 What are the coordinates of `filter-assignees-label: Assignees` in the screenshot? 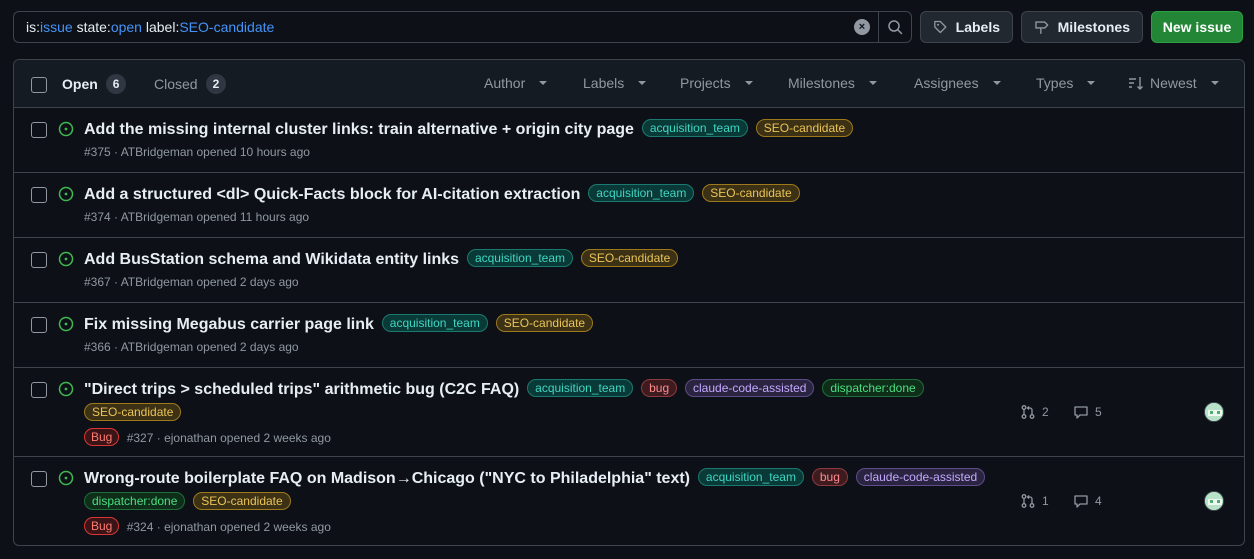 It's located at (946, 83).